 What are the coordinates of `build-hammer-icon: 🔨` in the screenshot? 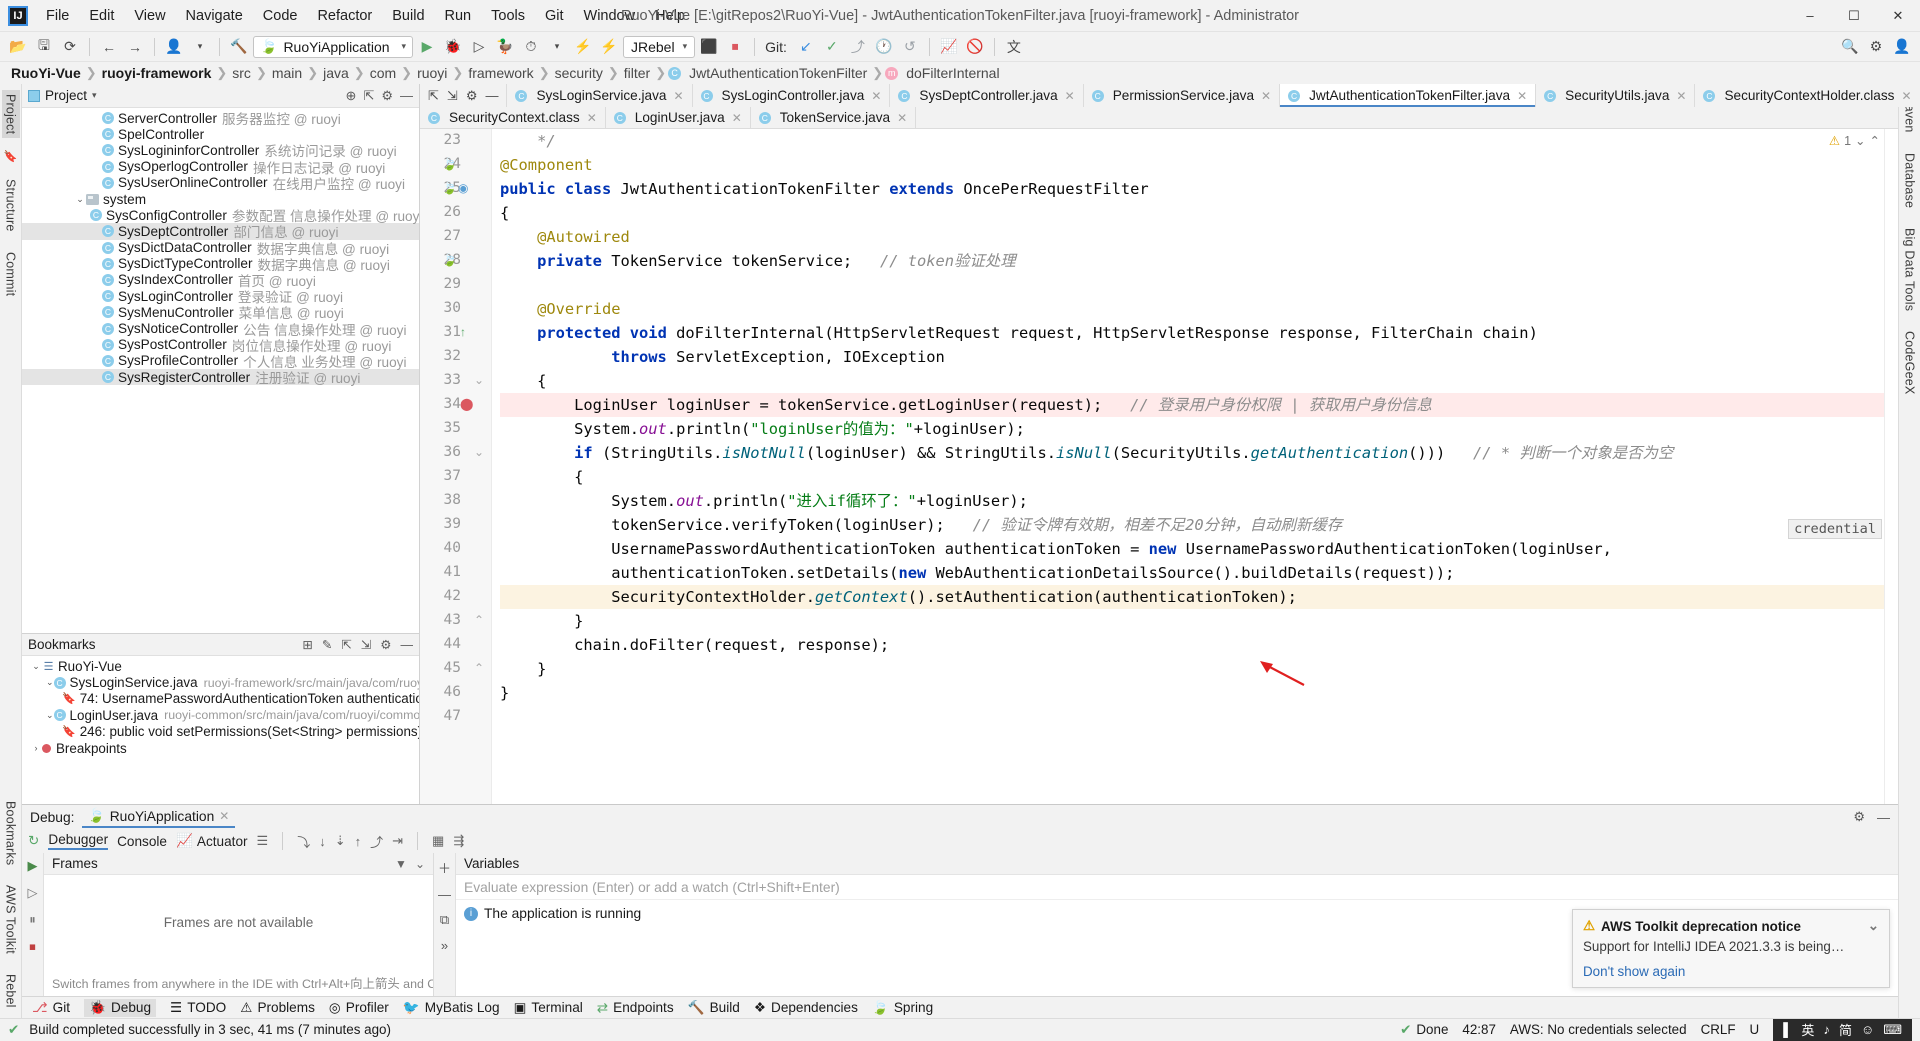 It's located at (239, 47).